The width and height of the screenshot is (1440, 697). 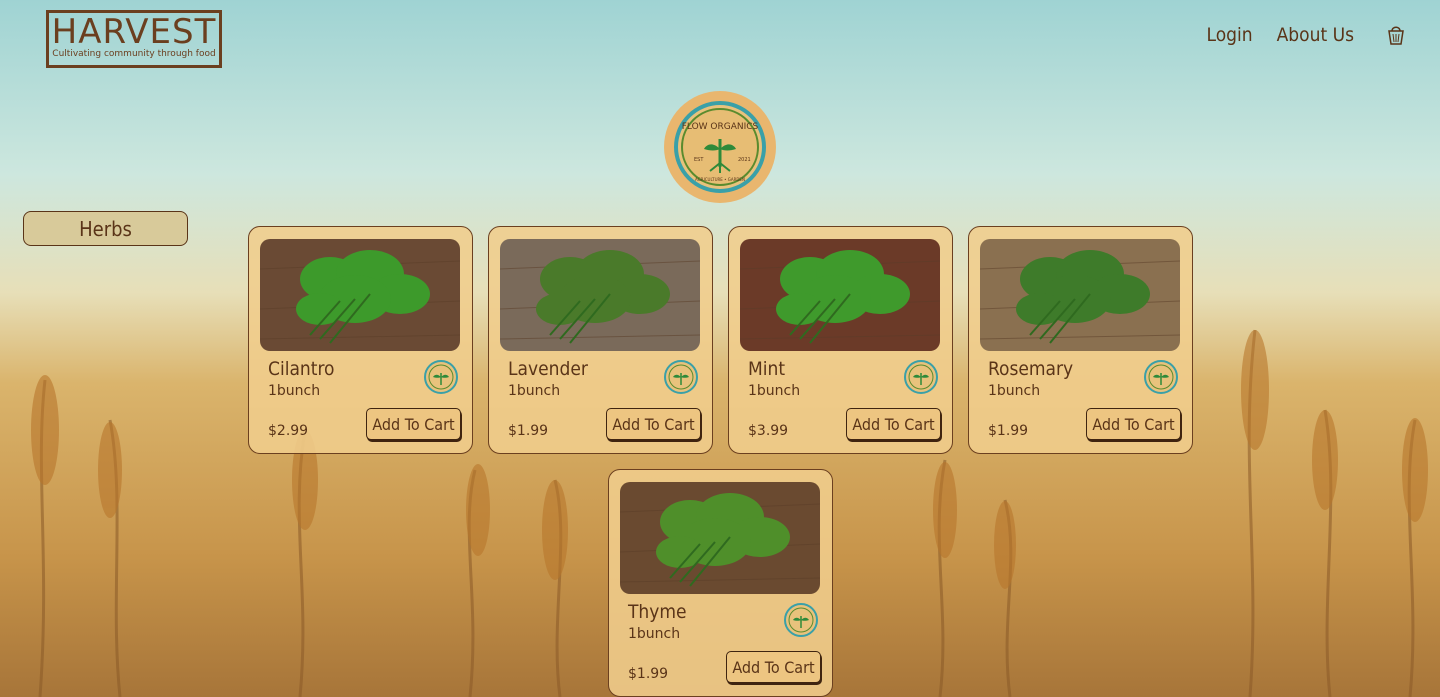 What do you see at coordinates (744, 160) in the screenshot?
I see `vendor-est-year: 2021` at bounding box center [744, 160].